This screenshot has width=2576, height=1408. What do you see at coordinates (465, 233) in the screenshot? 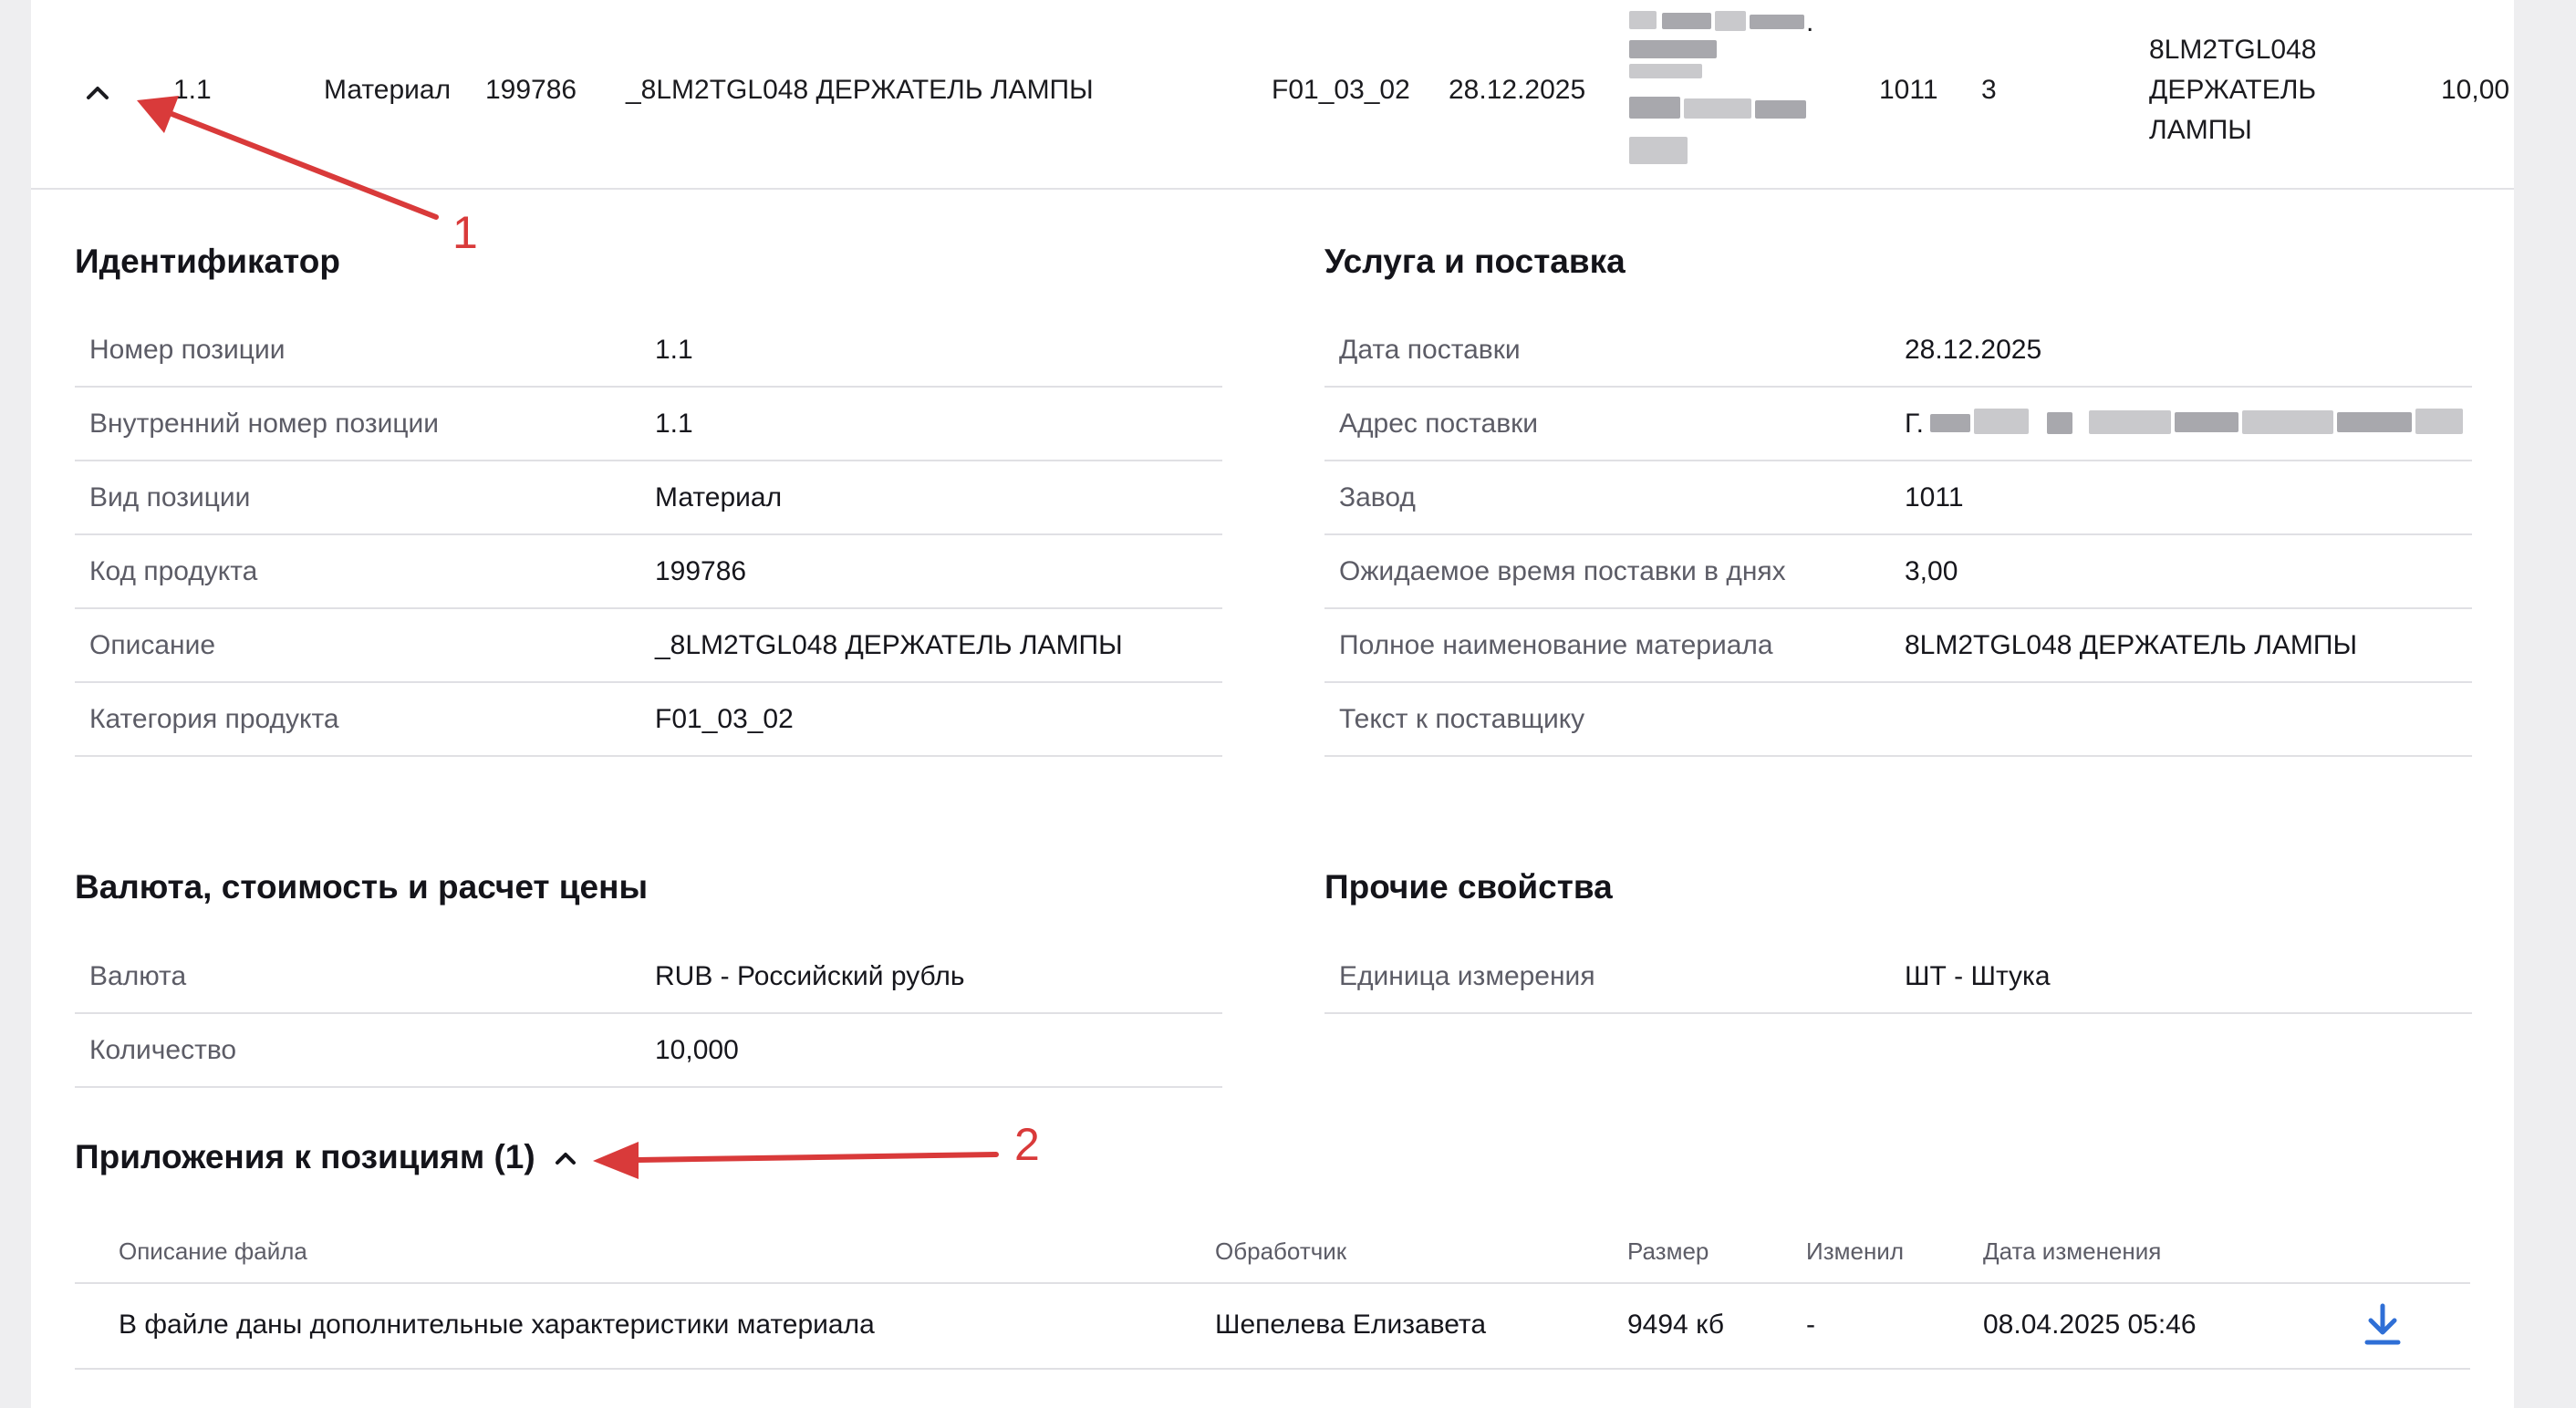
I see `annotation-number-1: 1` at bounding box center [465, 233].